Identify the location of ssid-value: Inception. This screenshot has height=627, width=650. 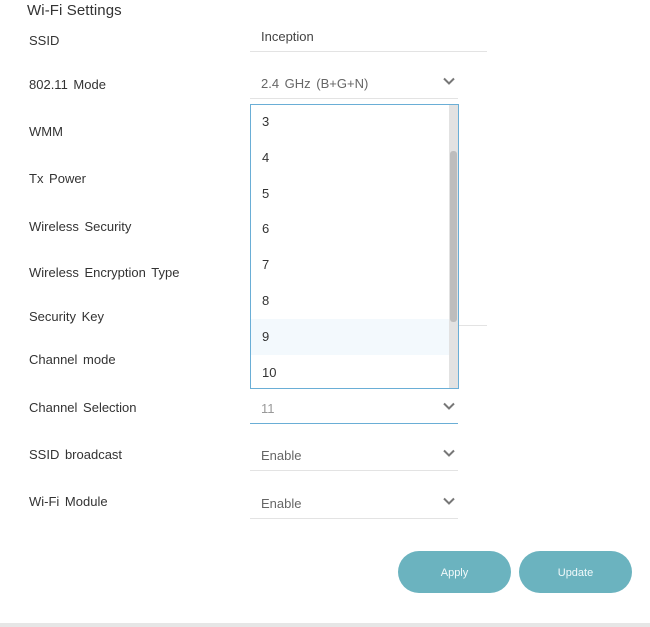
(287, 36).